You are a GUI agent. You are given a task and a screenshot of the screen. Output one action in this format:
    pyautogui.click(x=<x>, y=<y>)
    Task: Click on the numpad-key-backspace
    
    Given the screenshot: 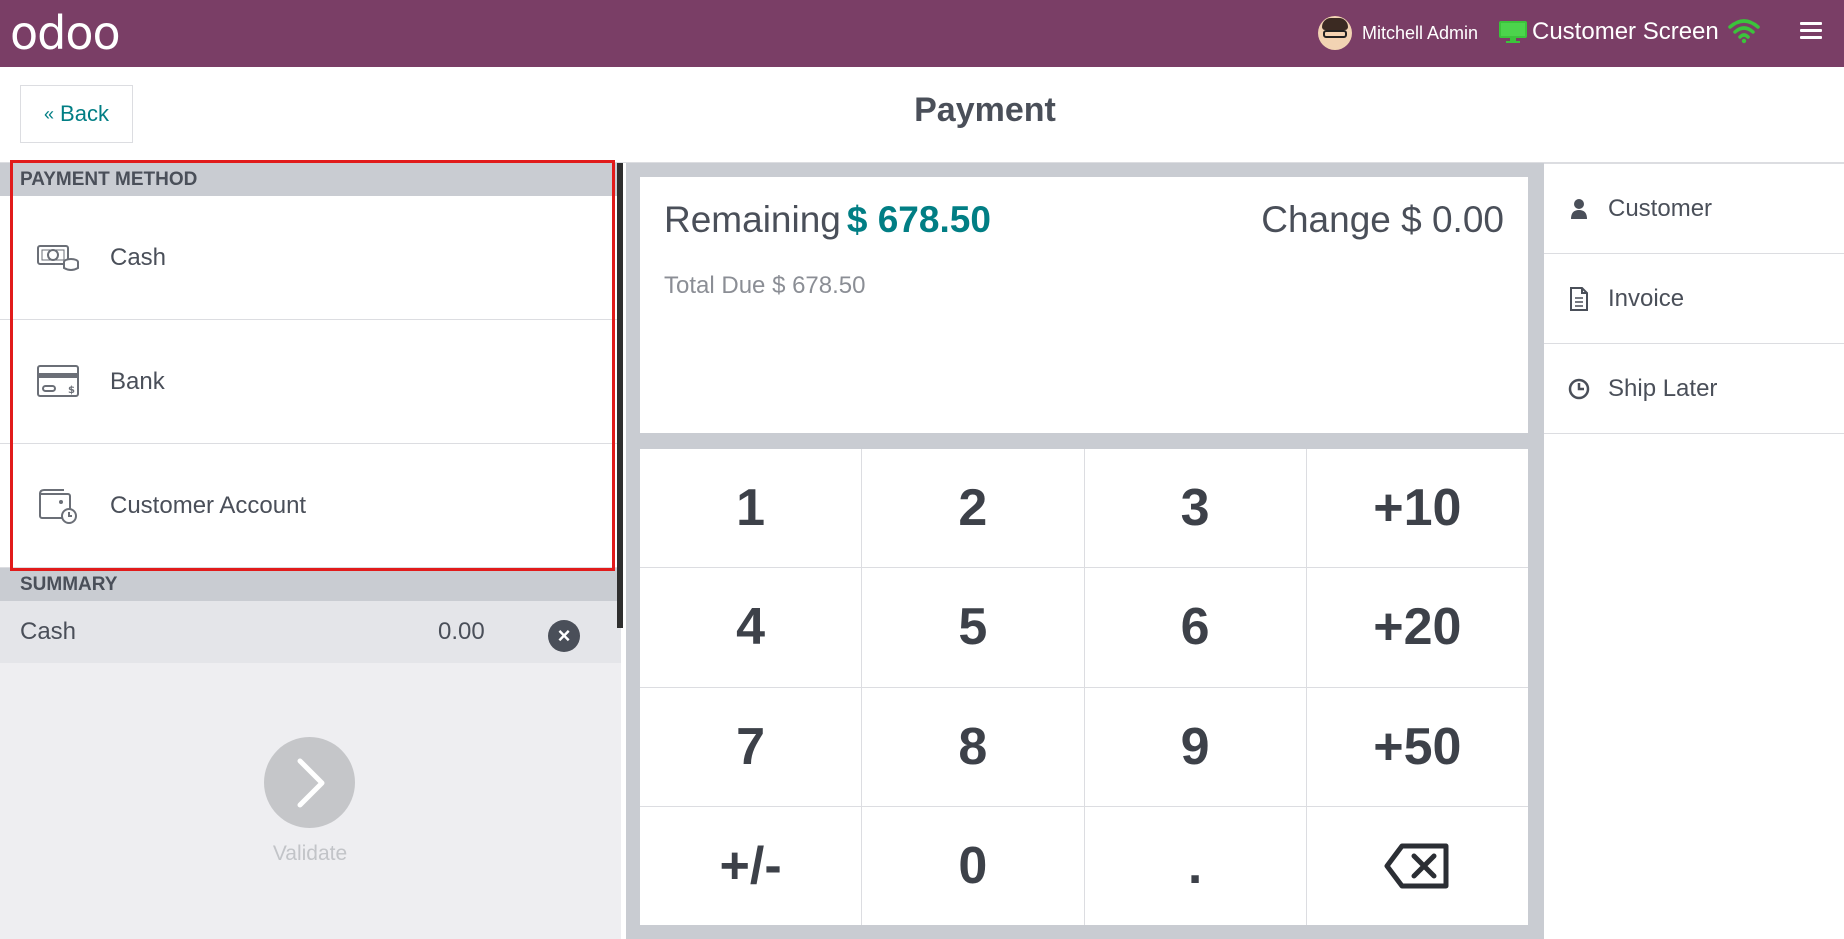 What is the action you would take?
    pyautogui.click(x=1417, y=865)
    